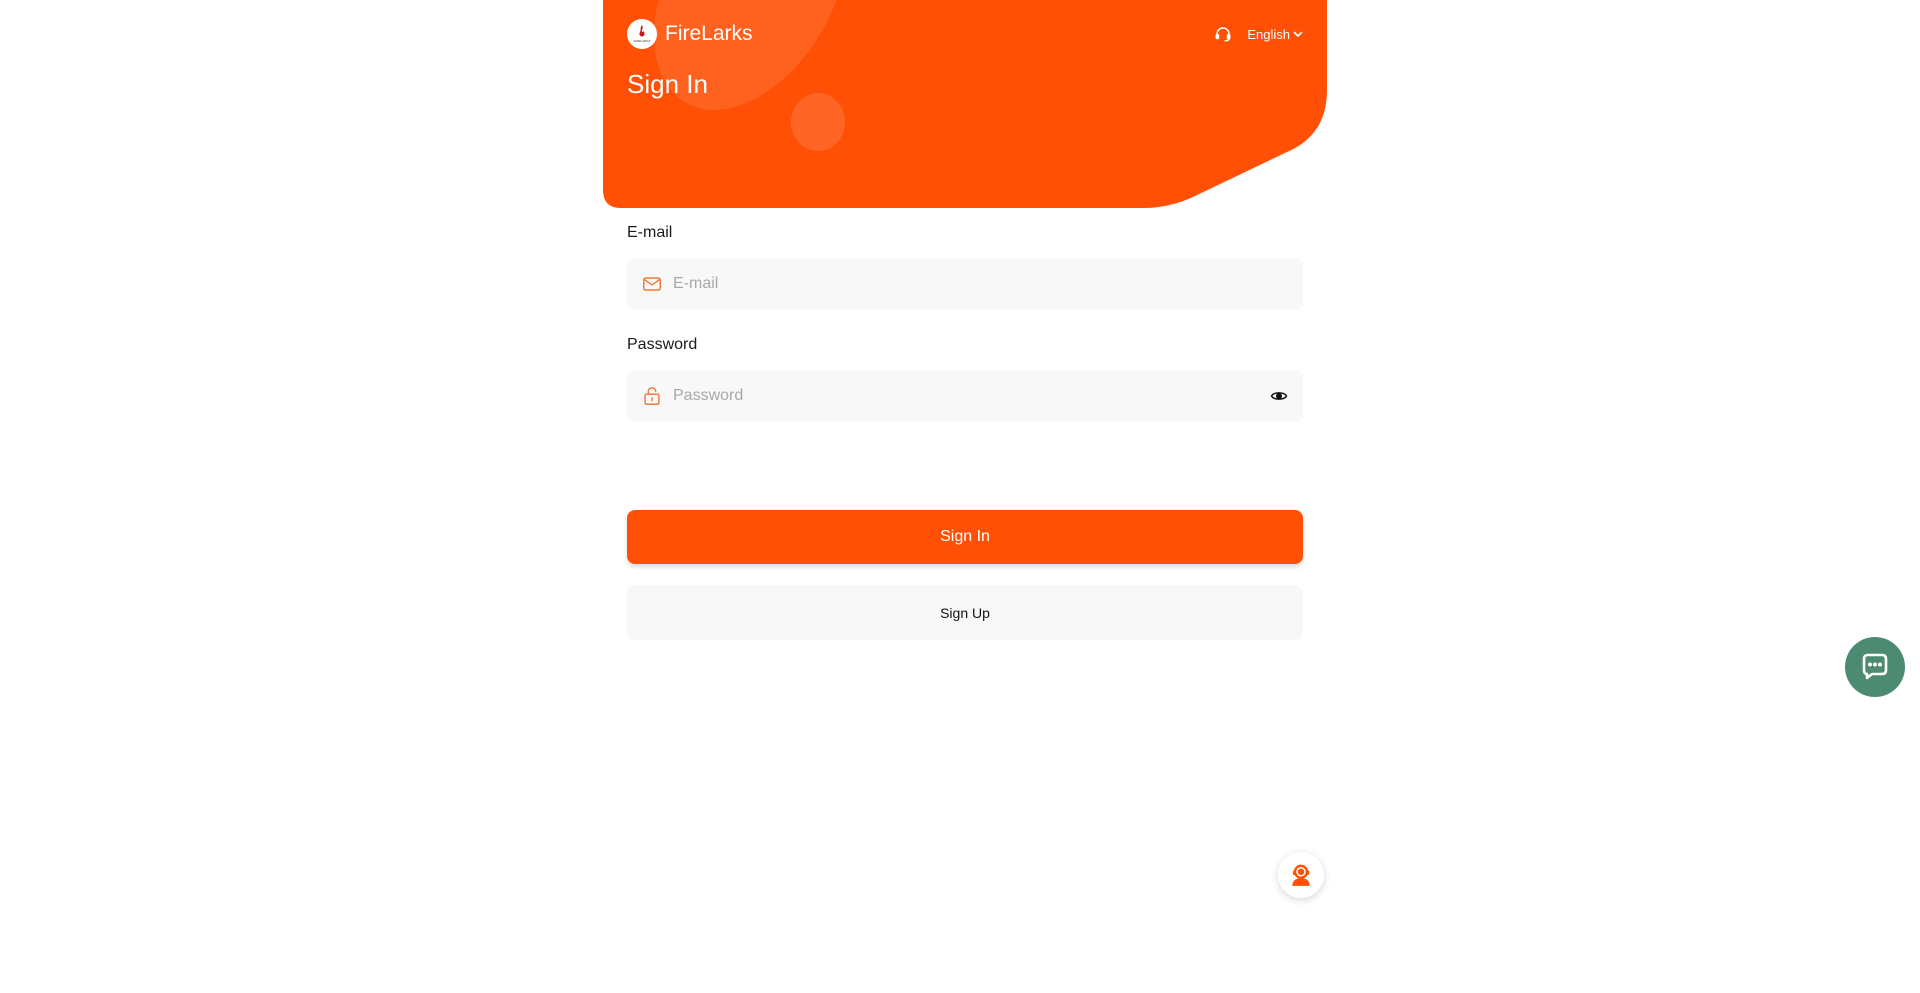 The height and width of the screenshot is (993, 1920). Describe the element at coordinates (971, 396) in the screenshot. I see `password-input` at that location.